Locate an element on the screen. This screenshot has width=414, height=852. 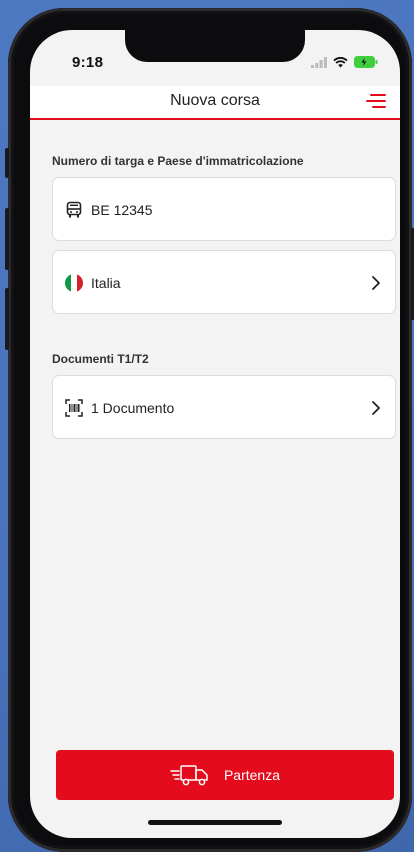
barcode-scan-icon is located at coordinates (74, 408).